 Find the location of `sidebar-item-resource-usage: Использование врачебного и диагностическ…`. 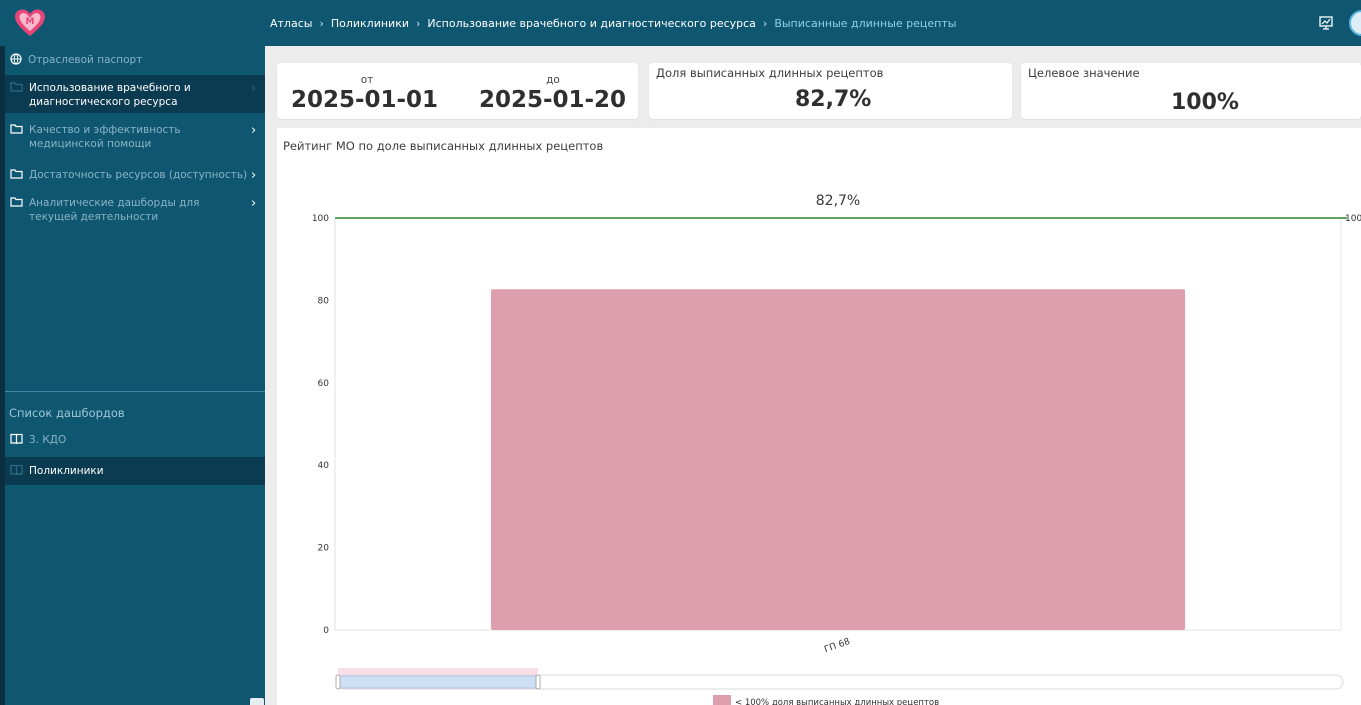

sidebar-item-resource-usage: Использование врачебного и диагностическ… is located at coordinates (135, 94).